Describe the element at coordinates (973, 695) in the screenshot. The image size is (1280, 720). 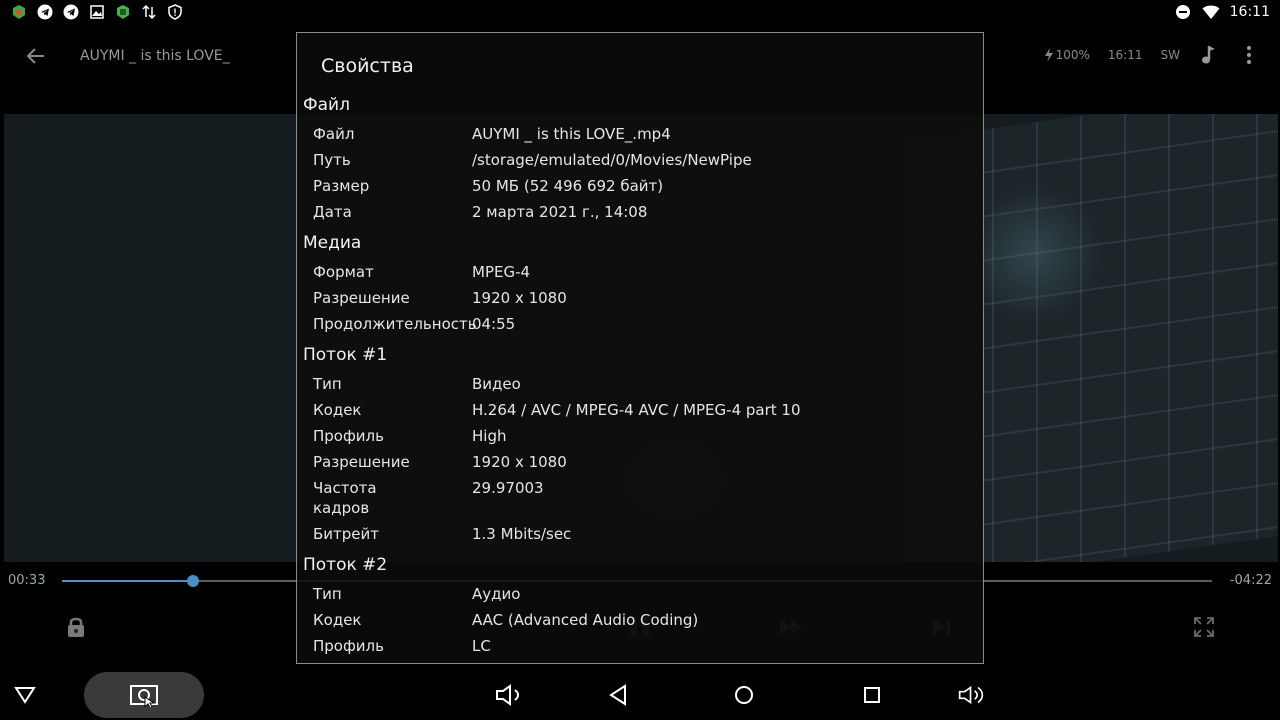
I see `volume-up-icon` at that location.